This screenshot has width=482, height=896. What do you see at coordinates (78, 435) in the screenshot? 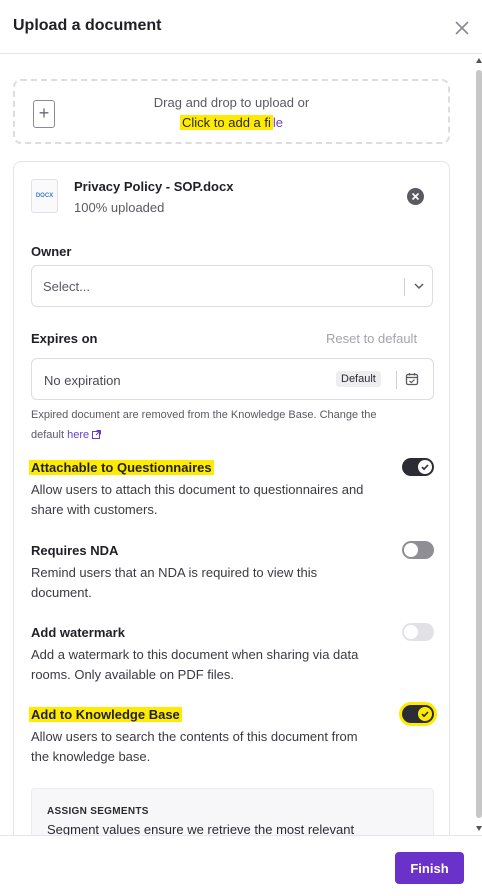
I see `expiration-help-link: here` at bounding box center [78, 435].